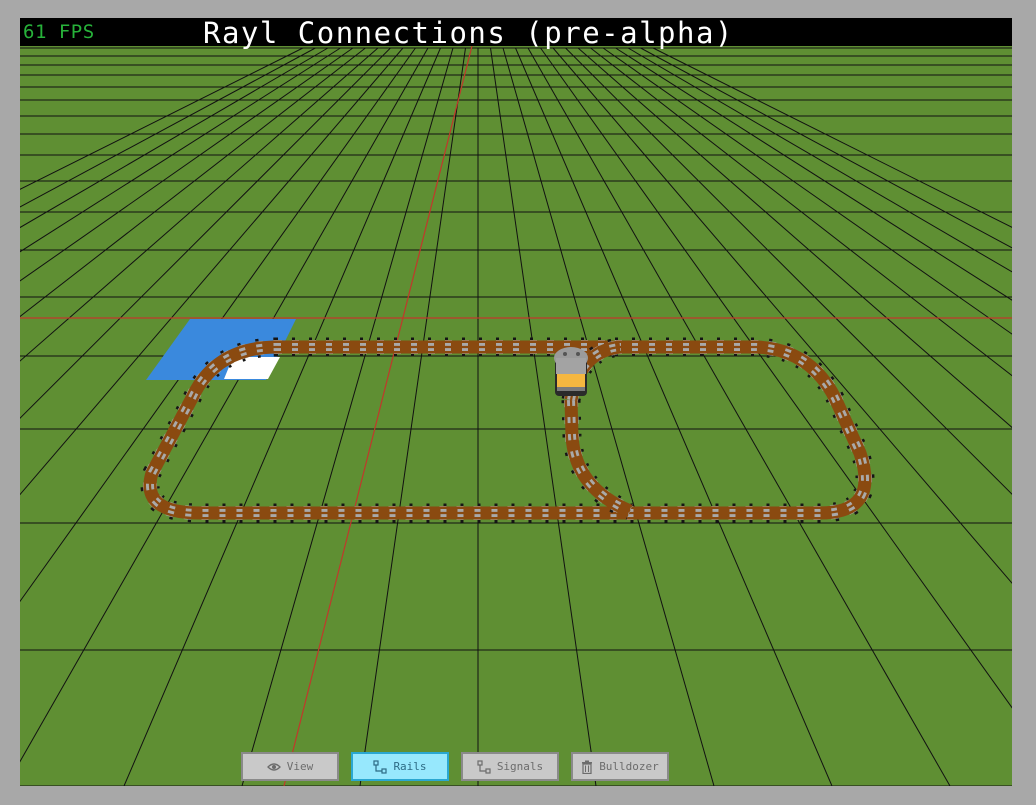  I want to click on title-bar: 61 FPS Rayl Connections (pre-alpha), so click(516, 34).